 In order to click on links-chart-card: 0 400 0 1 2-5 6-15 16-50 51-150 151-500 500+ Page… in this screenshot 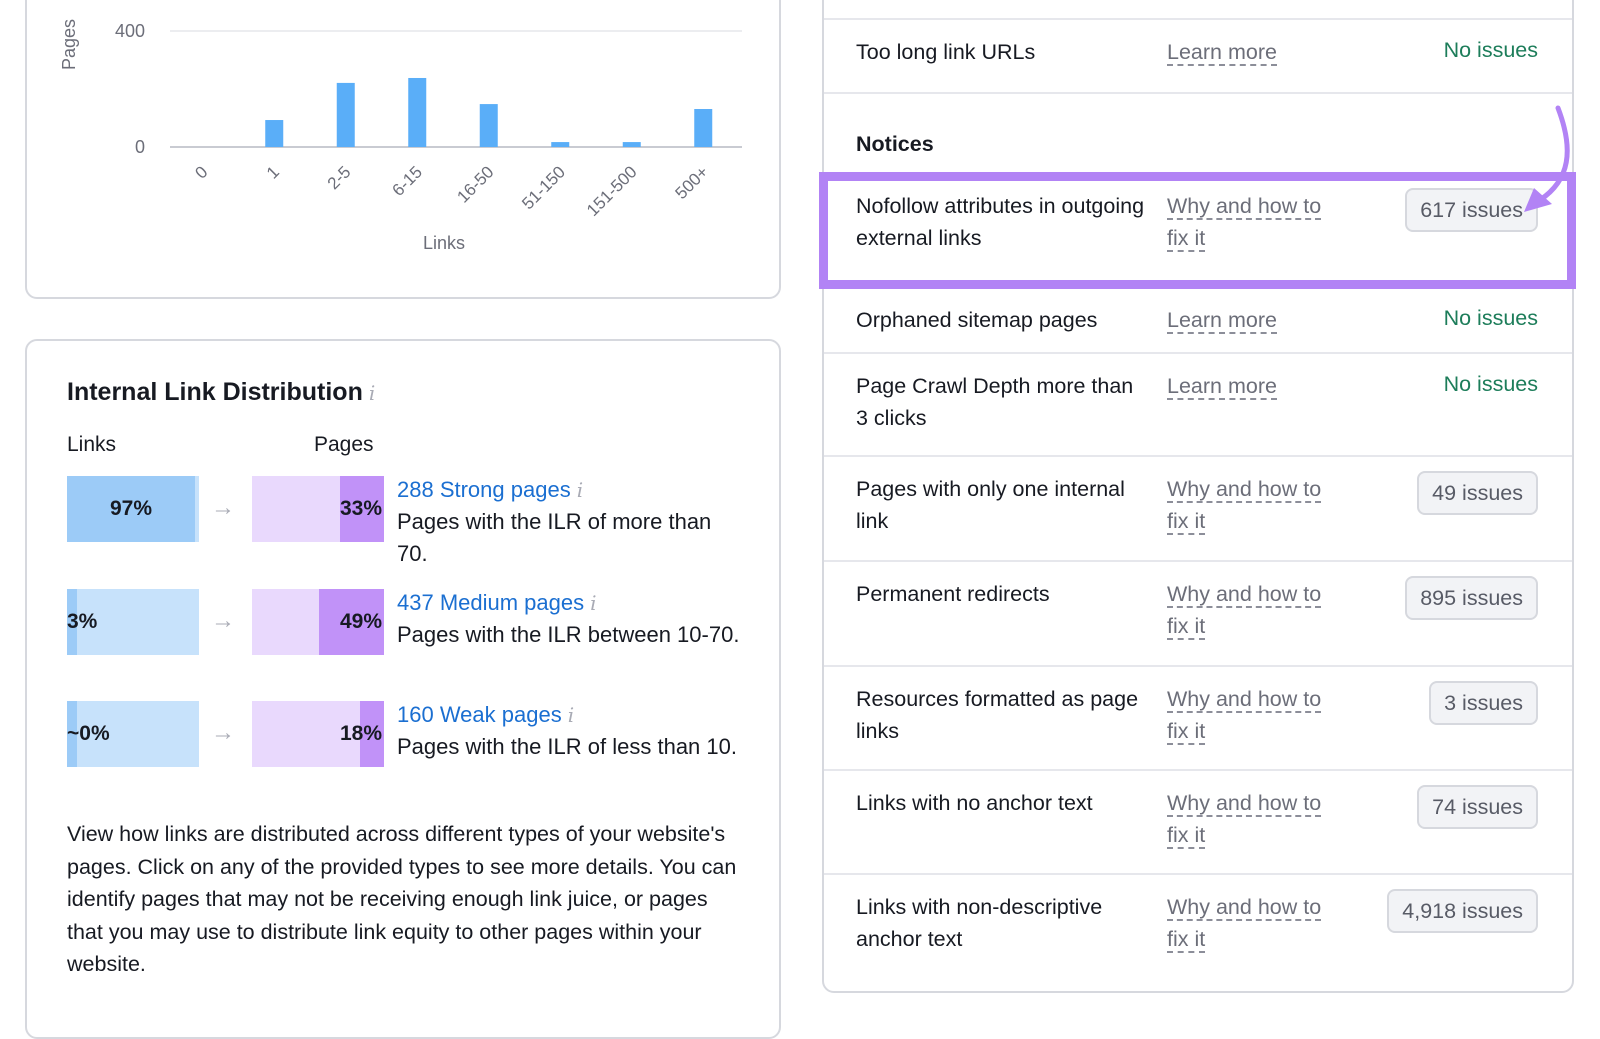, I will do `click(403, 149)`.